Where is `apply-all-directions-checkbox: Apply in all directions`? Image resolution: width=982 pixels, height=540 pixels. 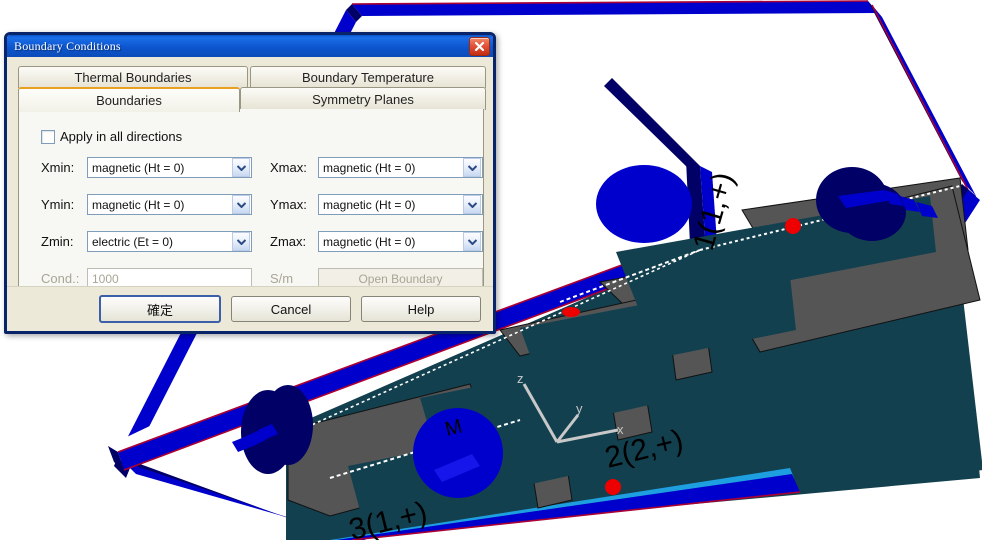 apply-all-directions-checkbox: Apply in all directions is located at coordinates (111, 136).